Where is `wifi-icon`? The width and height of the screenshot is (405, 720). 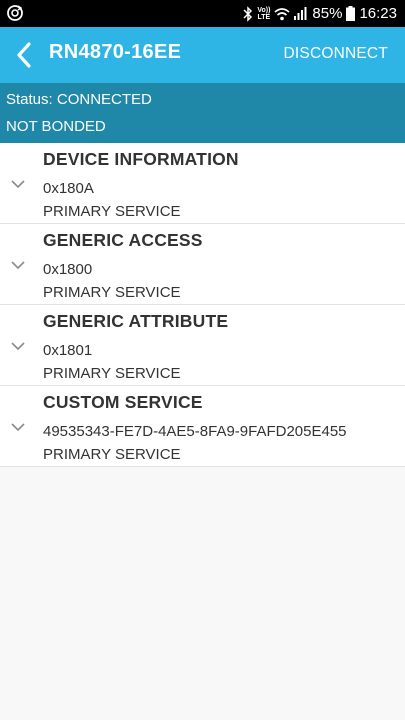
wifi-icon is located at coordinates (282, 14).